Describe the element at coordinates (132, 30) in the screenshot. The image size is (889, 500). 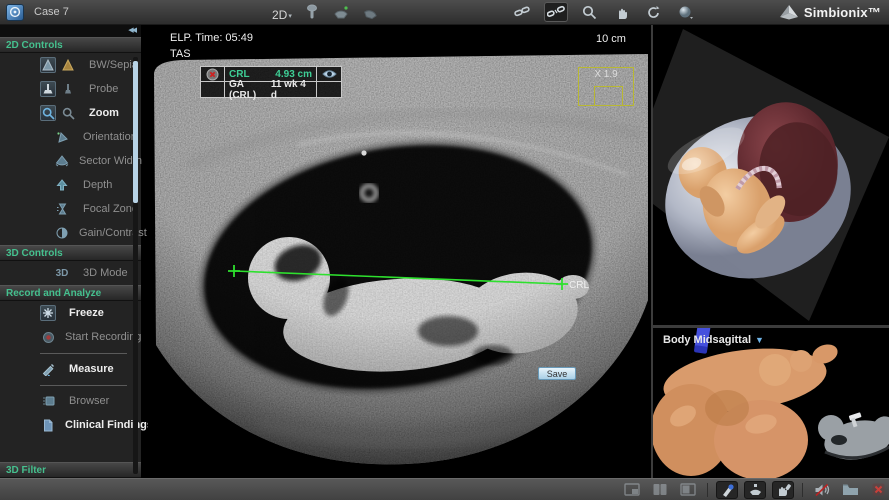
I see `sidebar-collapse-button: ◀◀` at that location.